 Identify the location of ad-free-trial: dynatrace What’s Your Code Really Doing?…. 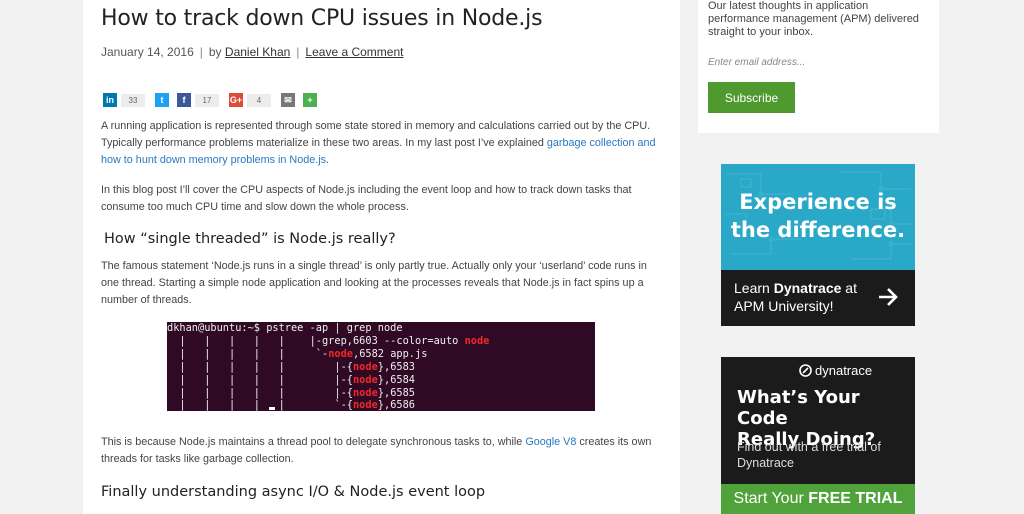
(818, 435).